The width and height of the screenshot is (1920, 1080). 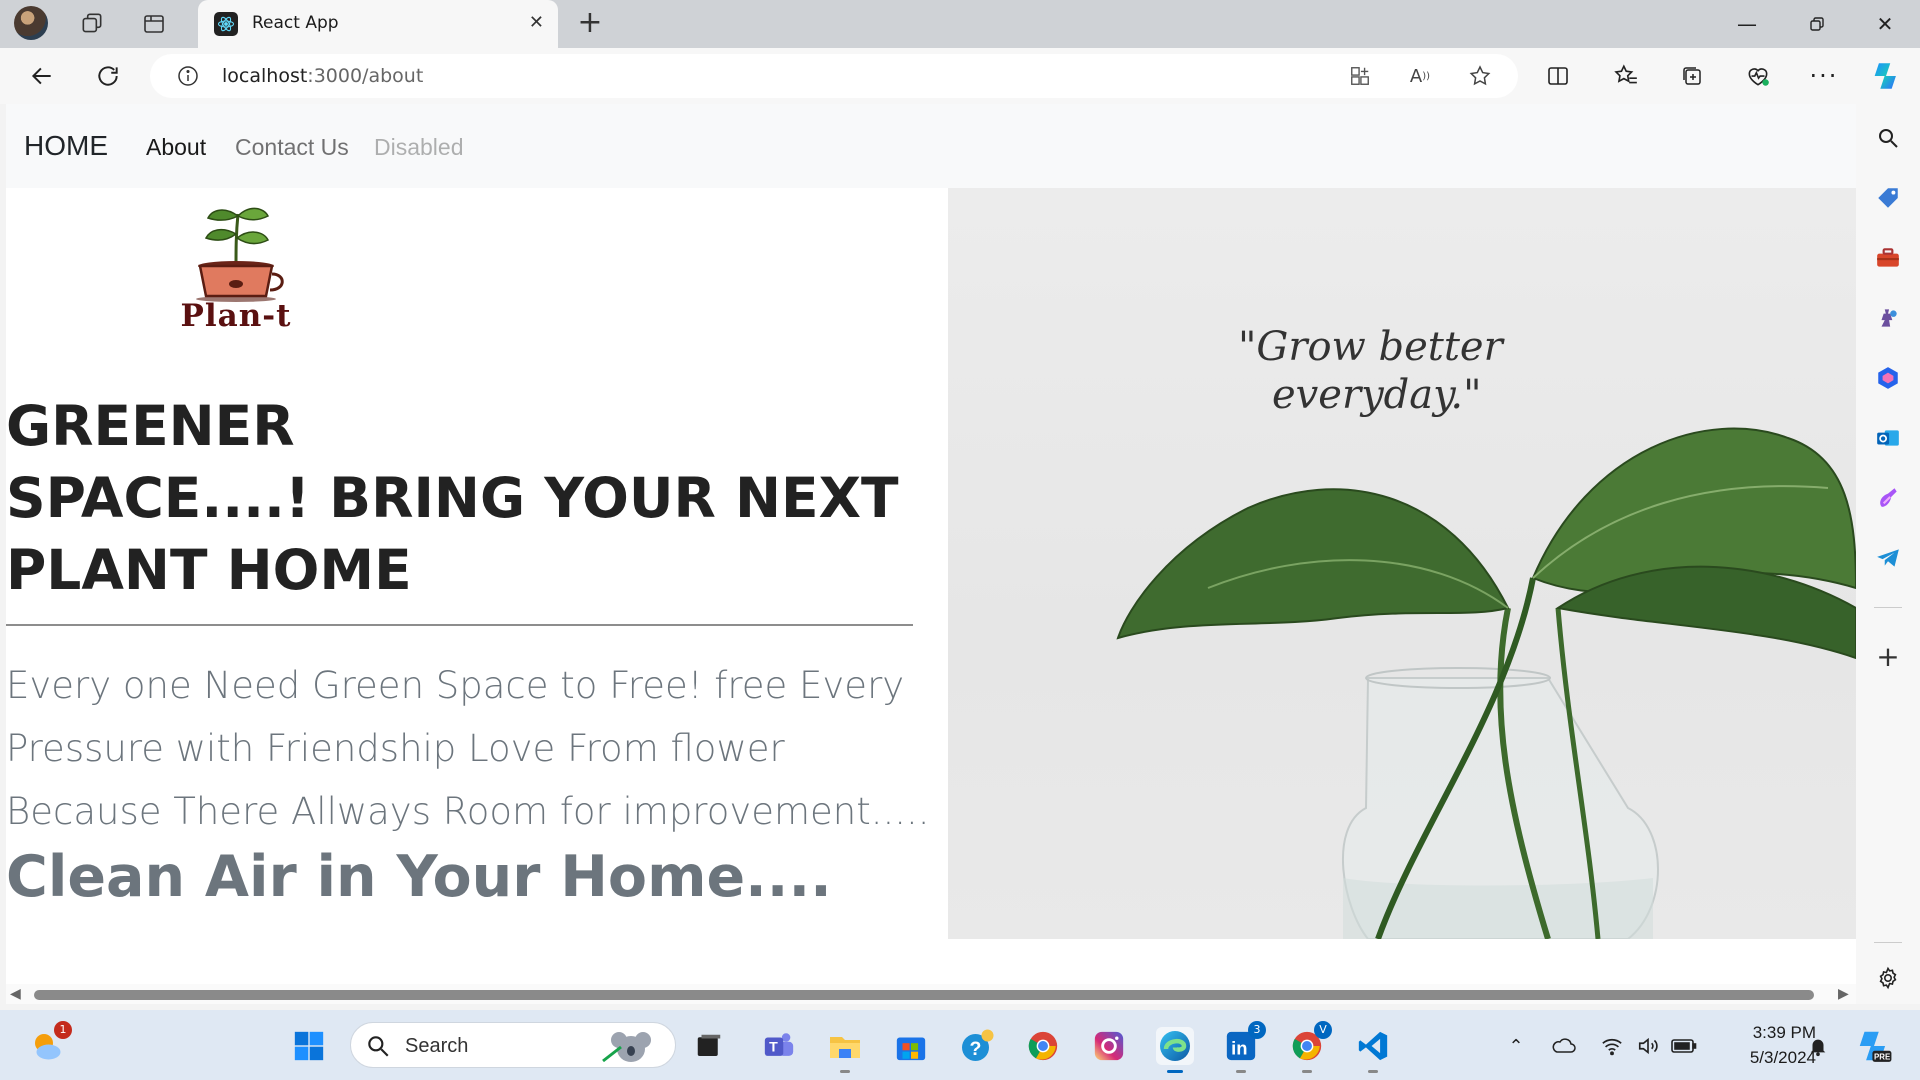 What do you see at coordinates (459, 625) in the screenshot?
I see `divider` at bounding box center [459, 625].